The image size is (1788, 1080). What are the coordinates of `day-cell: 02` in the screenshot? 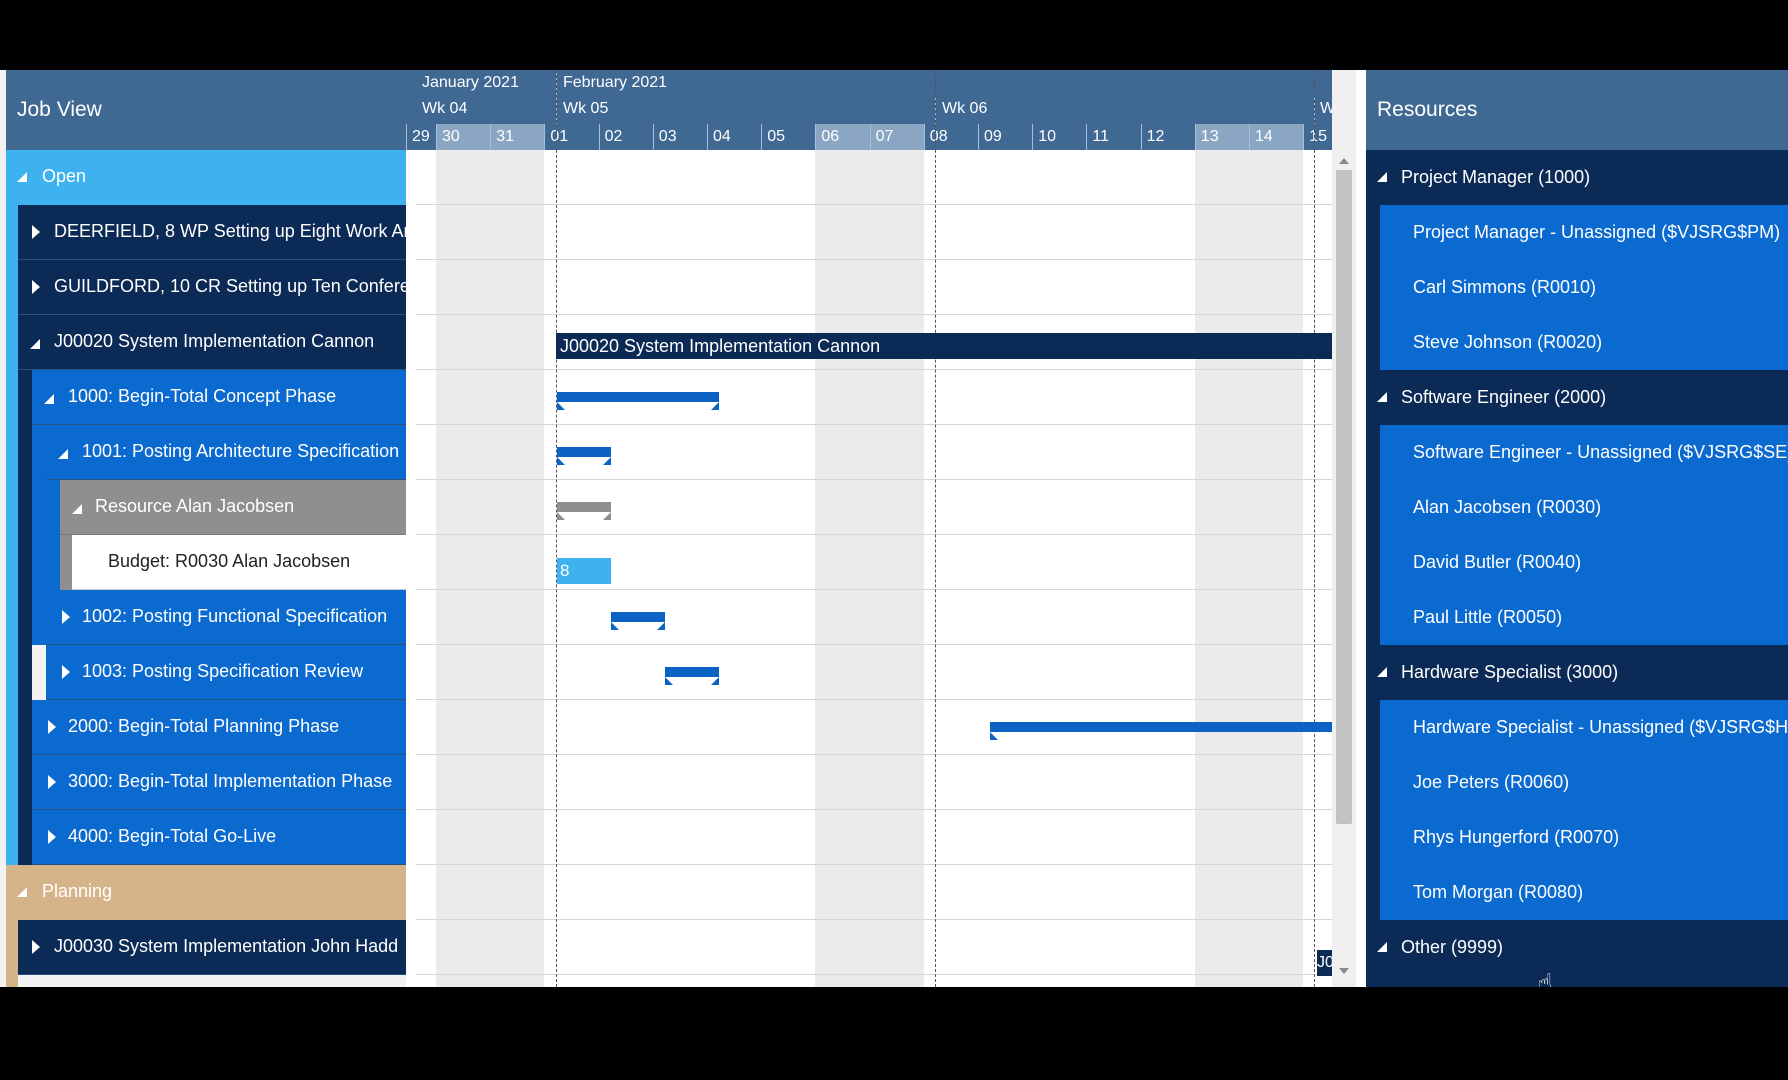 It's located at (625, 137).